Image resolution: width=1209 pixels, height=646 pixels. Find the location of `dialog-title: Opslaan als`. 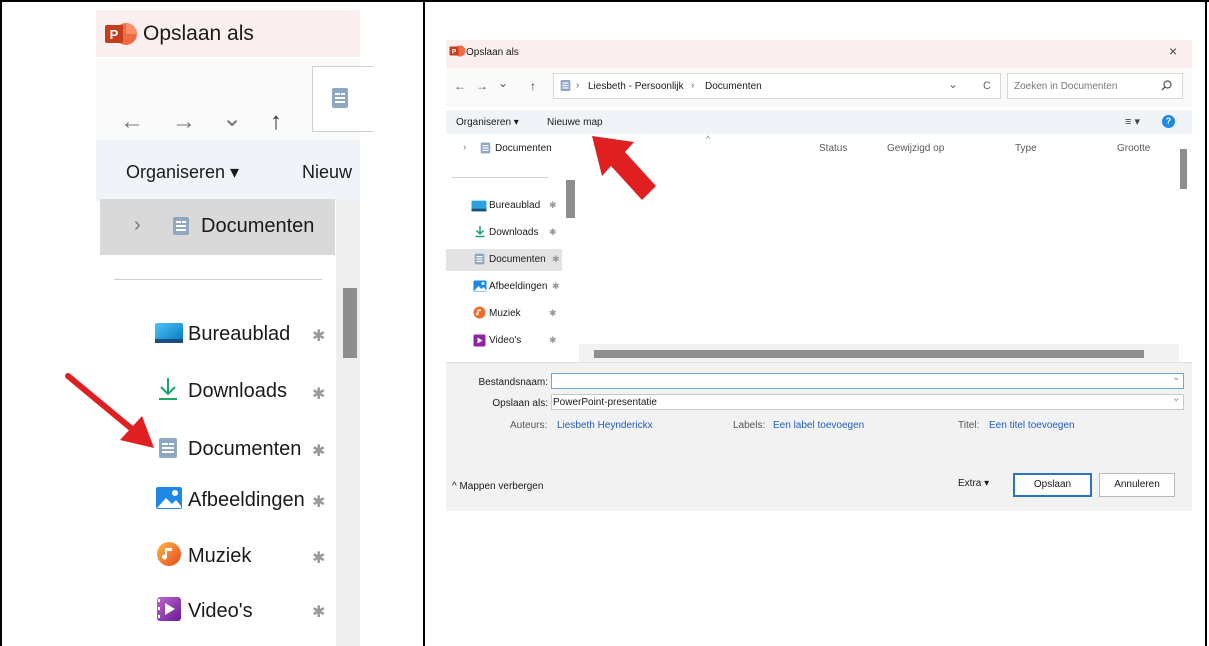

dialog-title: Opslaan als is located at coordinates (492, 52).